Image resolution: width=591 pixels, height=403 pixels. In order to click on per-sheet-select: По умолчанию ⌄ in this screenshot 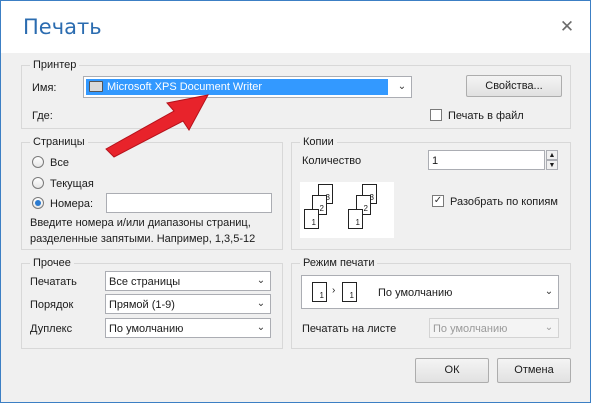, I will do `click(494, 328)`.